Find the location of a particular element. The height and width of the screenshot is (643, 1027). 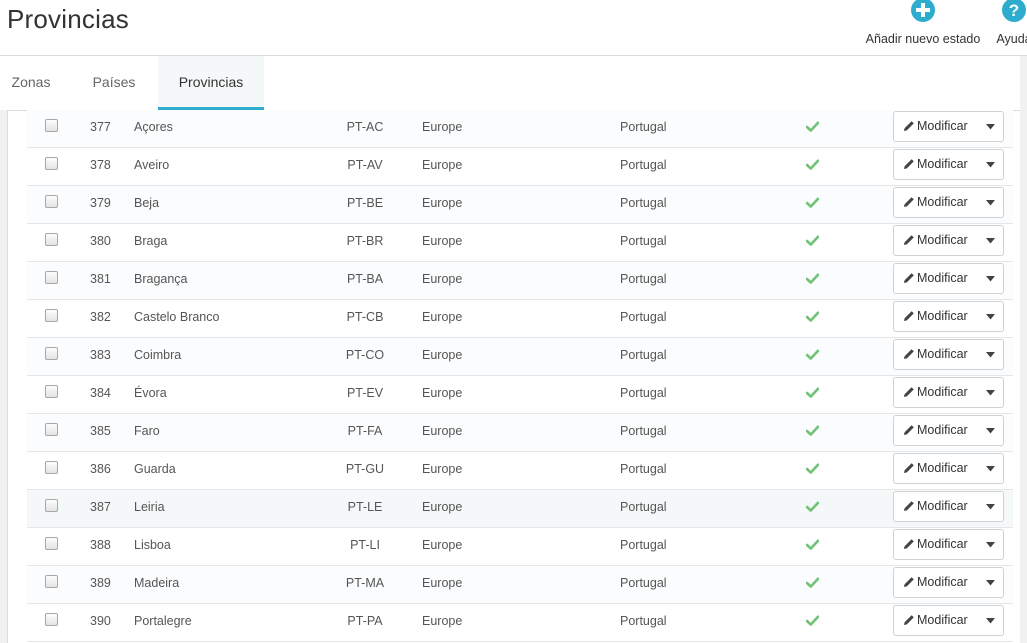

row-id: 385 is located at coordinates (100, 431).